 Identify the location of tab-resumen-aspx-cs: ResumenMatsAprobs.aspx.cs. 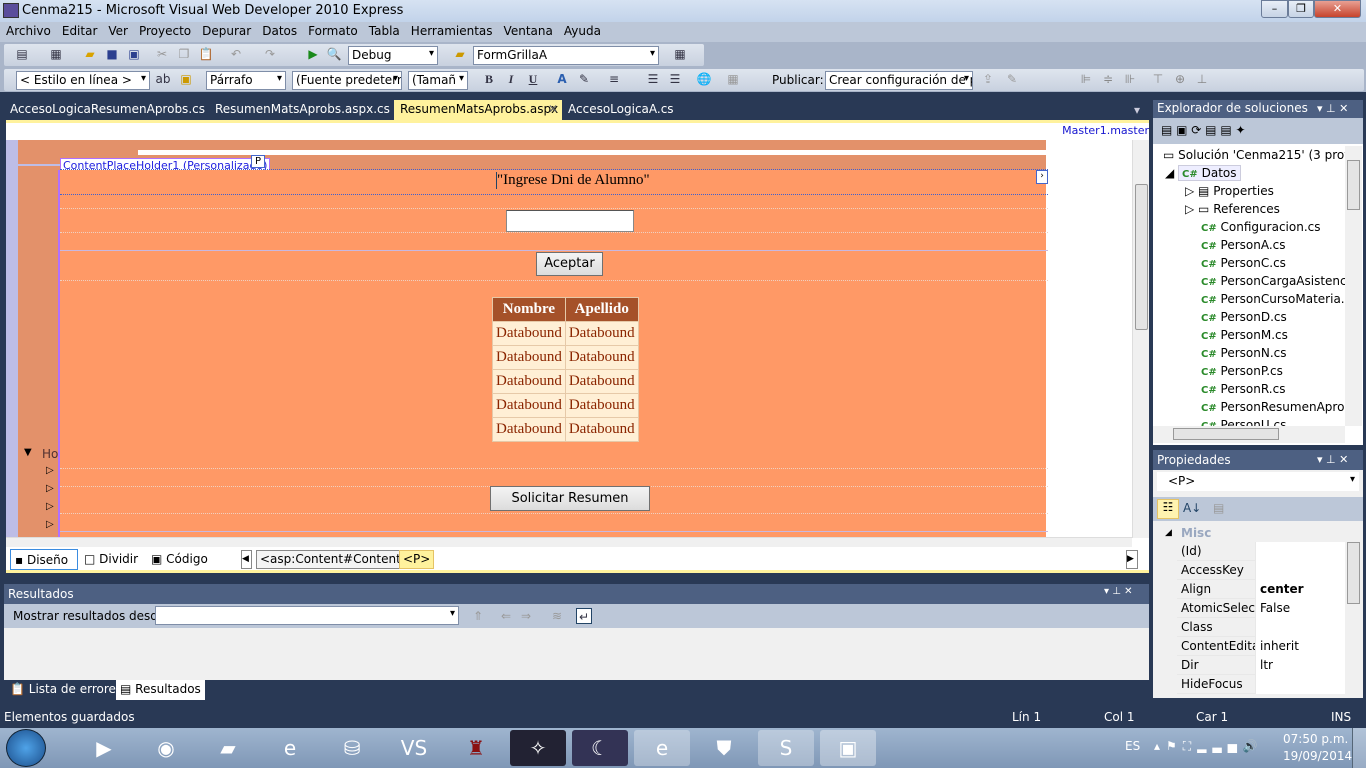
(302, 110).